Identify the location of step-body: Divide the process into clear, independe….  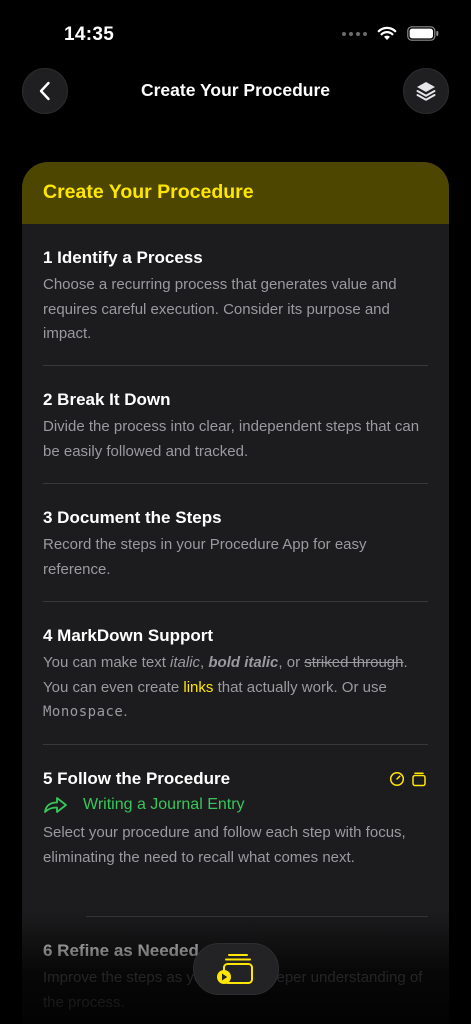
(231, 439).